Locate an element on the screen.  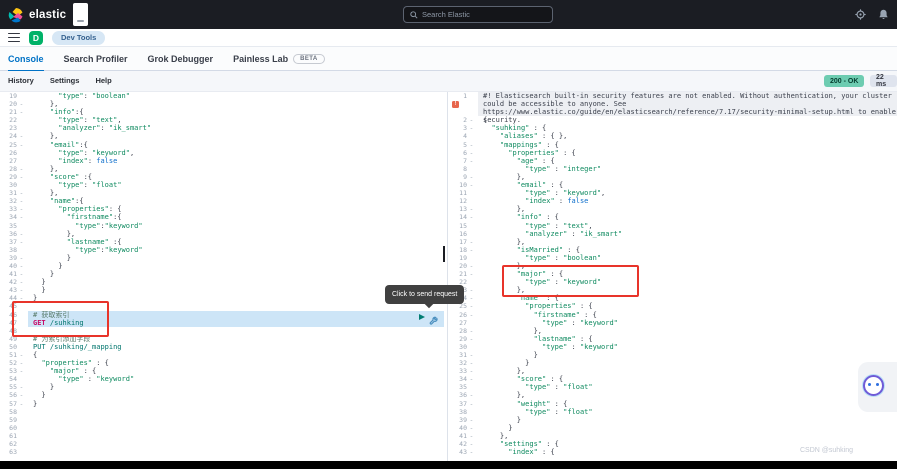
code-line: 15 "type" : "text", is located at coordinates (673, 226).